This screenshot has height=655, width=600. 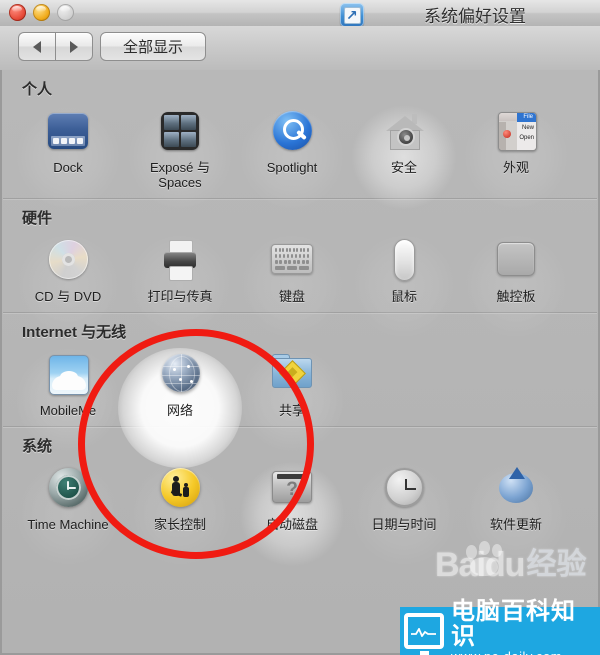 I want to click on pref-item-security: 安全, so click(x=404, y=156).